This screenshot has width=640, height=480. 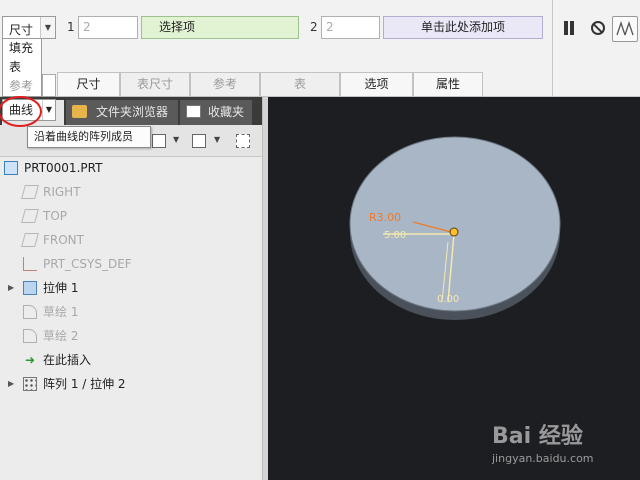 What do you see at coordinates (131, 384) in the screenshot?
I see `tree-item-pattern-1: ▶ 阵列 1 / 拉伸 2` at bounding box center [131, 384].